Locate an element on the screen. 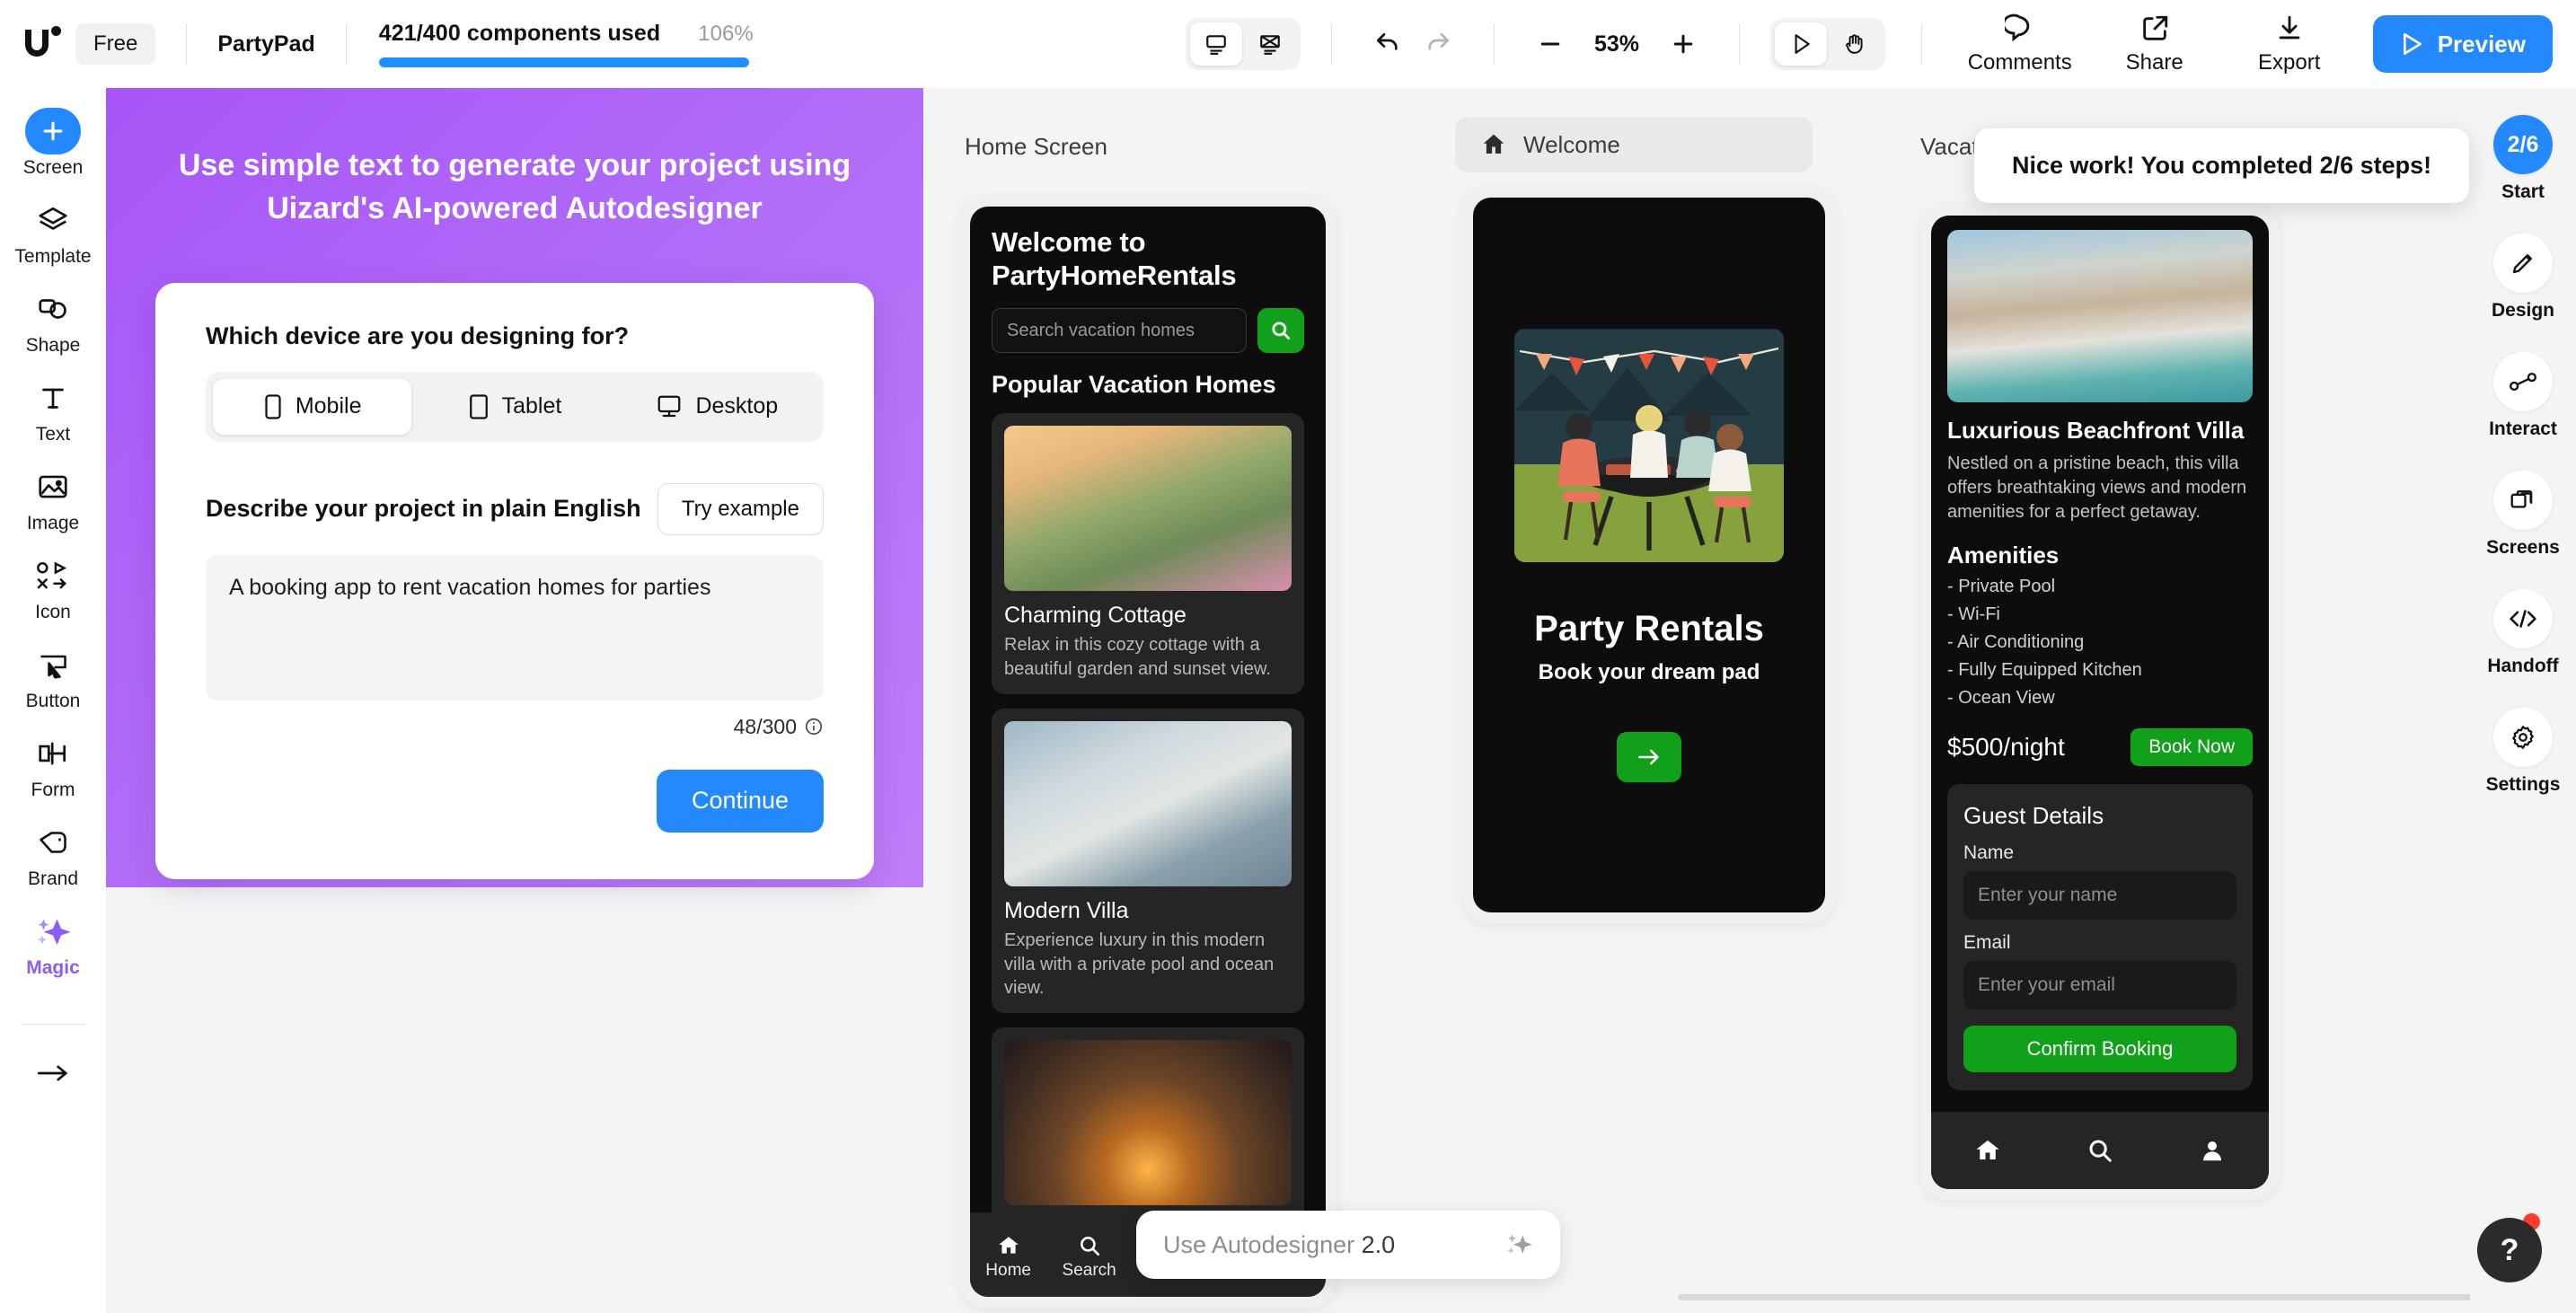 The height and width of the screenshot is (1313, 2576). sidebar-item-magic: Magic is located at coordinates (53, 943).